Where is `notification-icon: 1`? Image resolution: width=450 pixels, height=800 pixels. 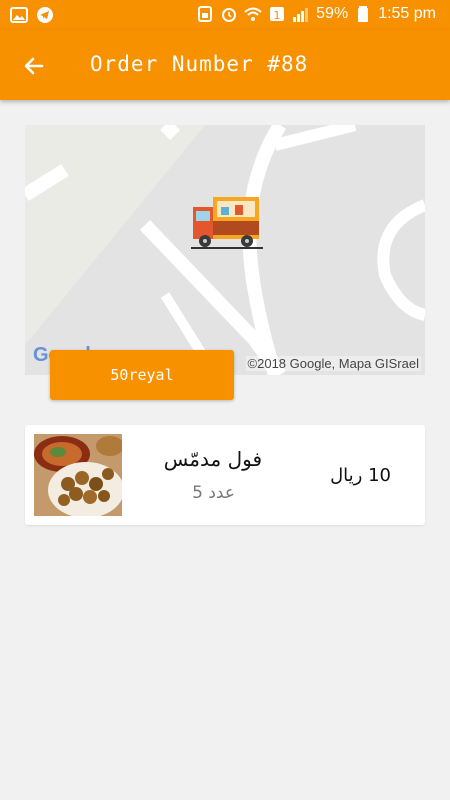 notification-icon: 1 is located at coordinates (277, 14).